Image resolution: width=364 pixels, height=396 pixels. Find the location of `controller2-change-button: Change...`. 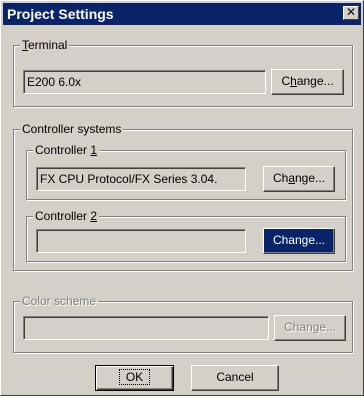

controller2-change-button: Change... is located at coordinates (299, 241).